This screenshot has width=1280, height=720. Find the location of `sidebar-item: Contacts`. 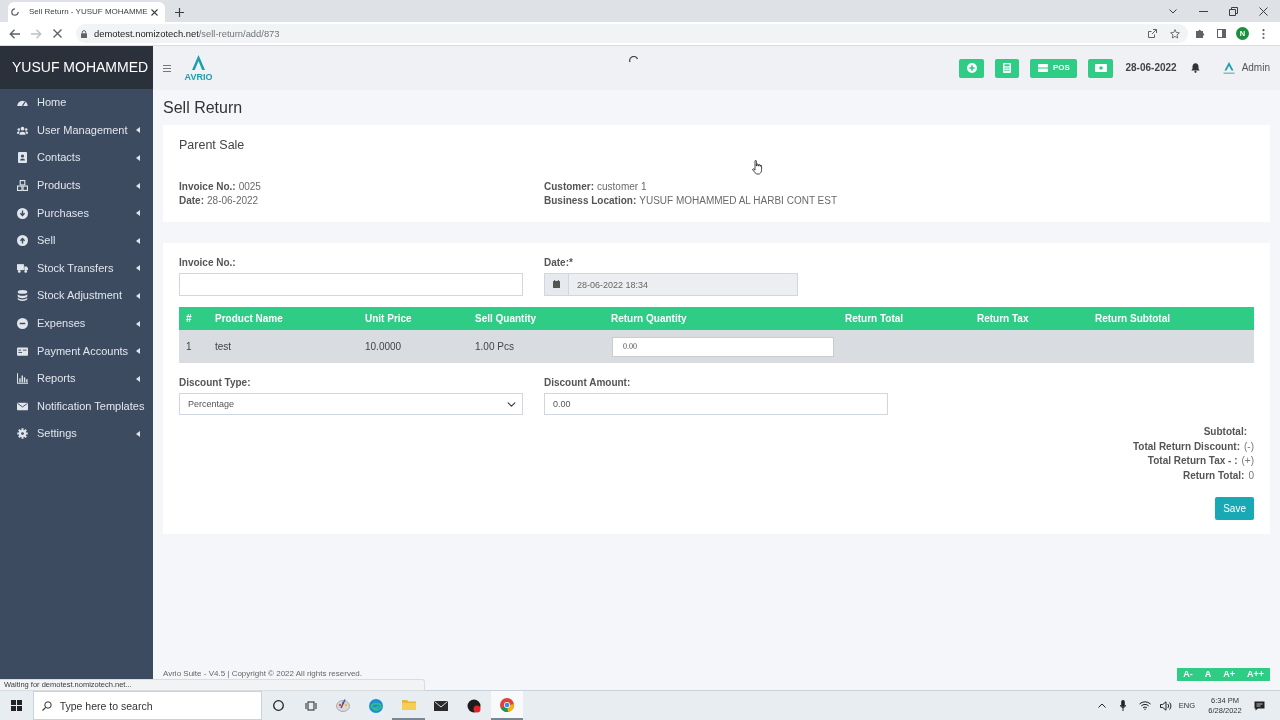

sidebar-item: Contacts is located at coordinates (76, 158).